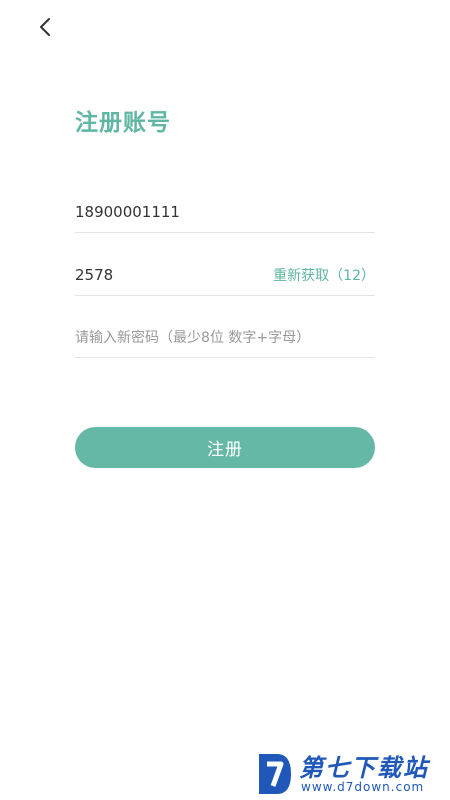 The image size is (450, 800). I want to click on new-password-input, so click(225, 337).